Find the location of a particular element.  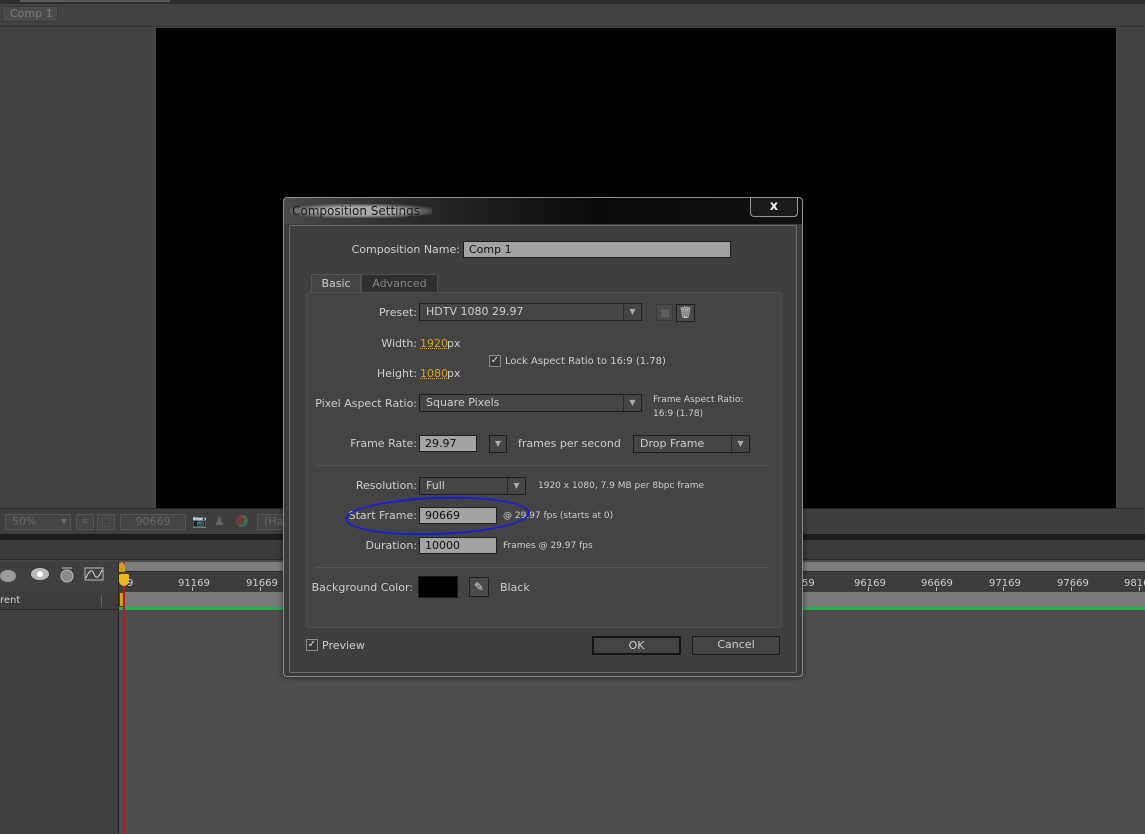

background-color-label: Background Color: is located at coordinates (362, 587).